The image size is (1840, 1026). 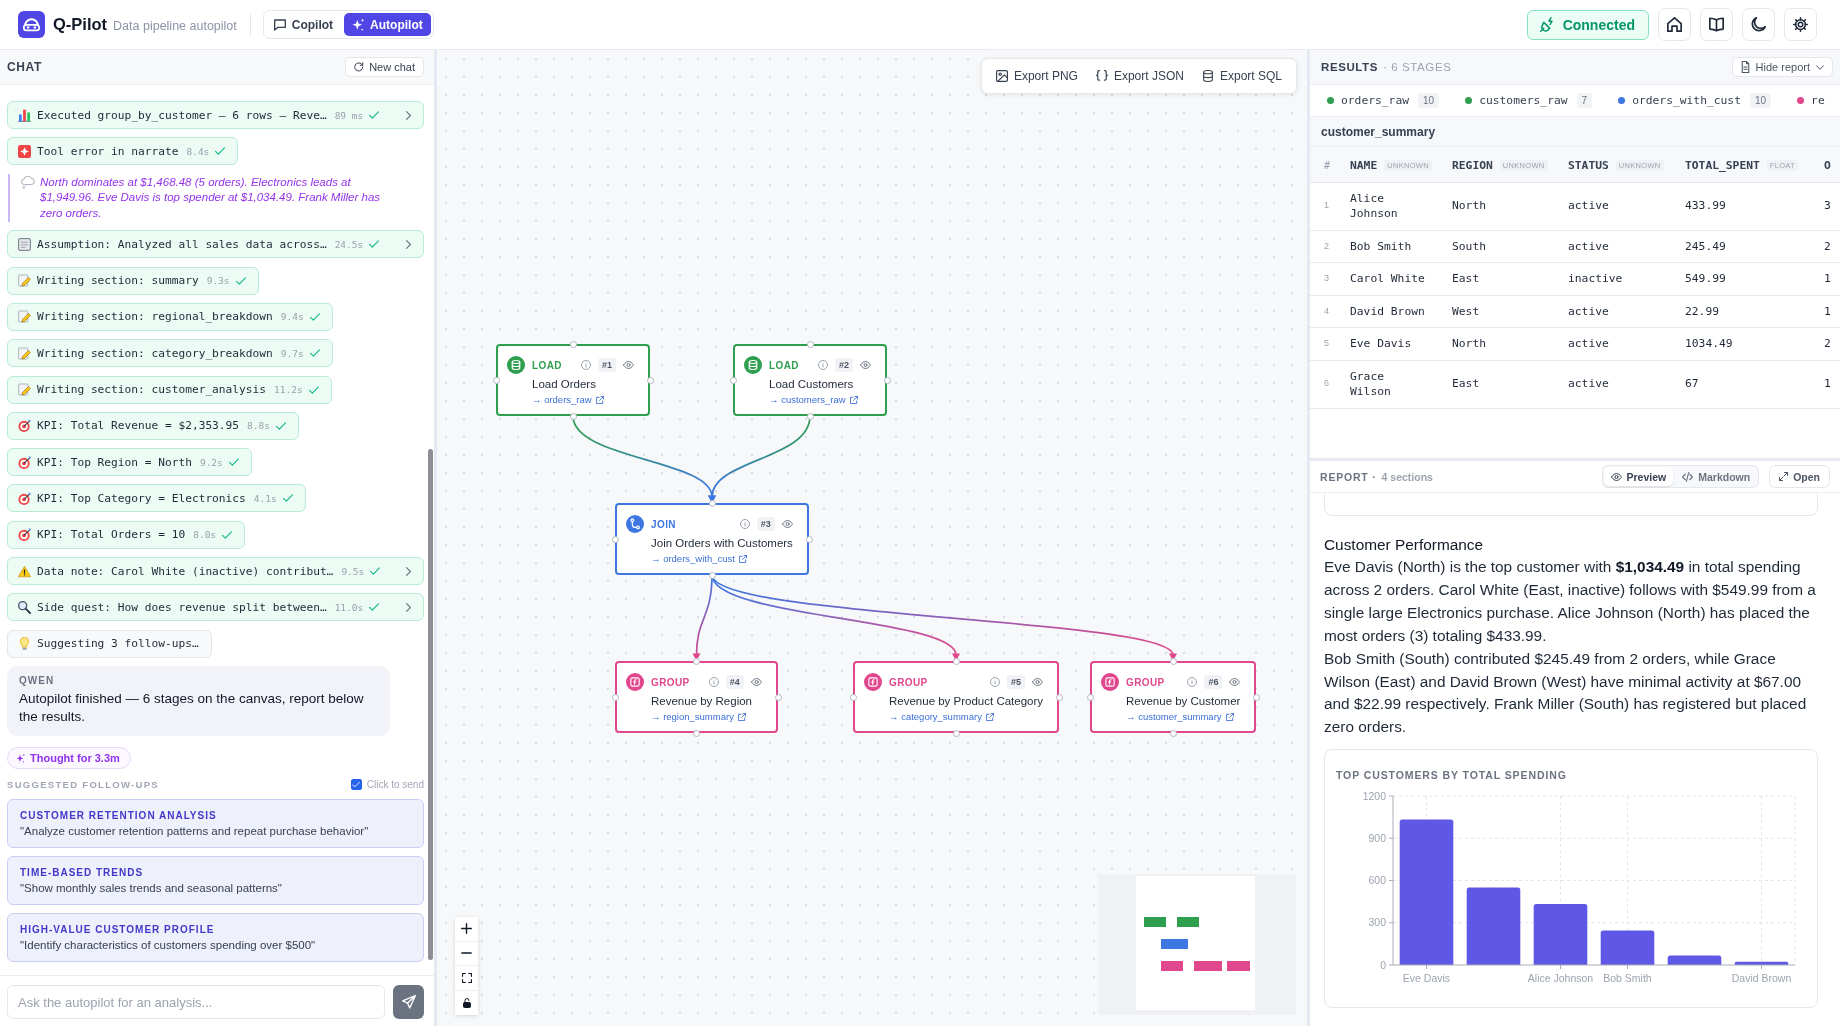 I want to click on table-cell: Grace Wilson, so click(x=1401, y=384).